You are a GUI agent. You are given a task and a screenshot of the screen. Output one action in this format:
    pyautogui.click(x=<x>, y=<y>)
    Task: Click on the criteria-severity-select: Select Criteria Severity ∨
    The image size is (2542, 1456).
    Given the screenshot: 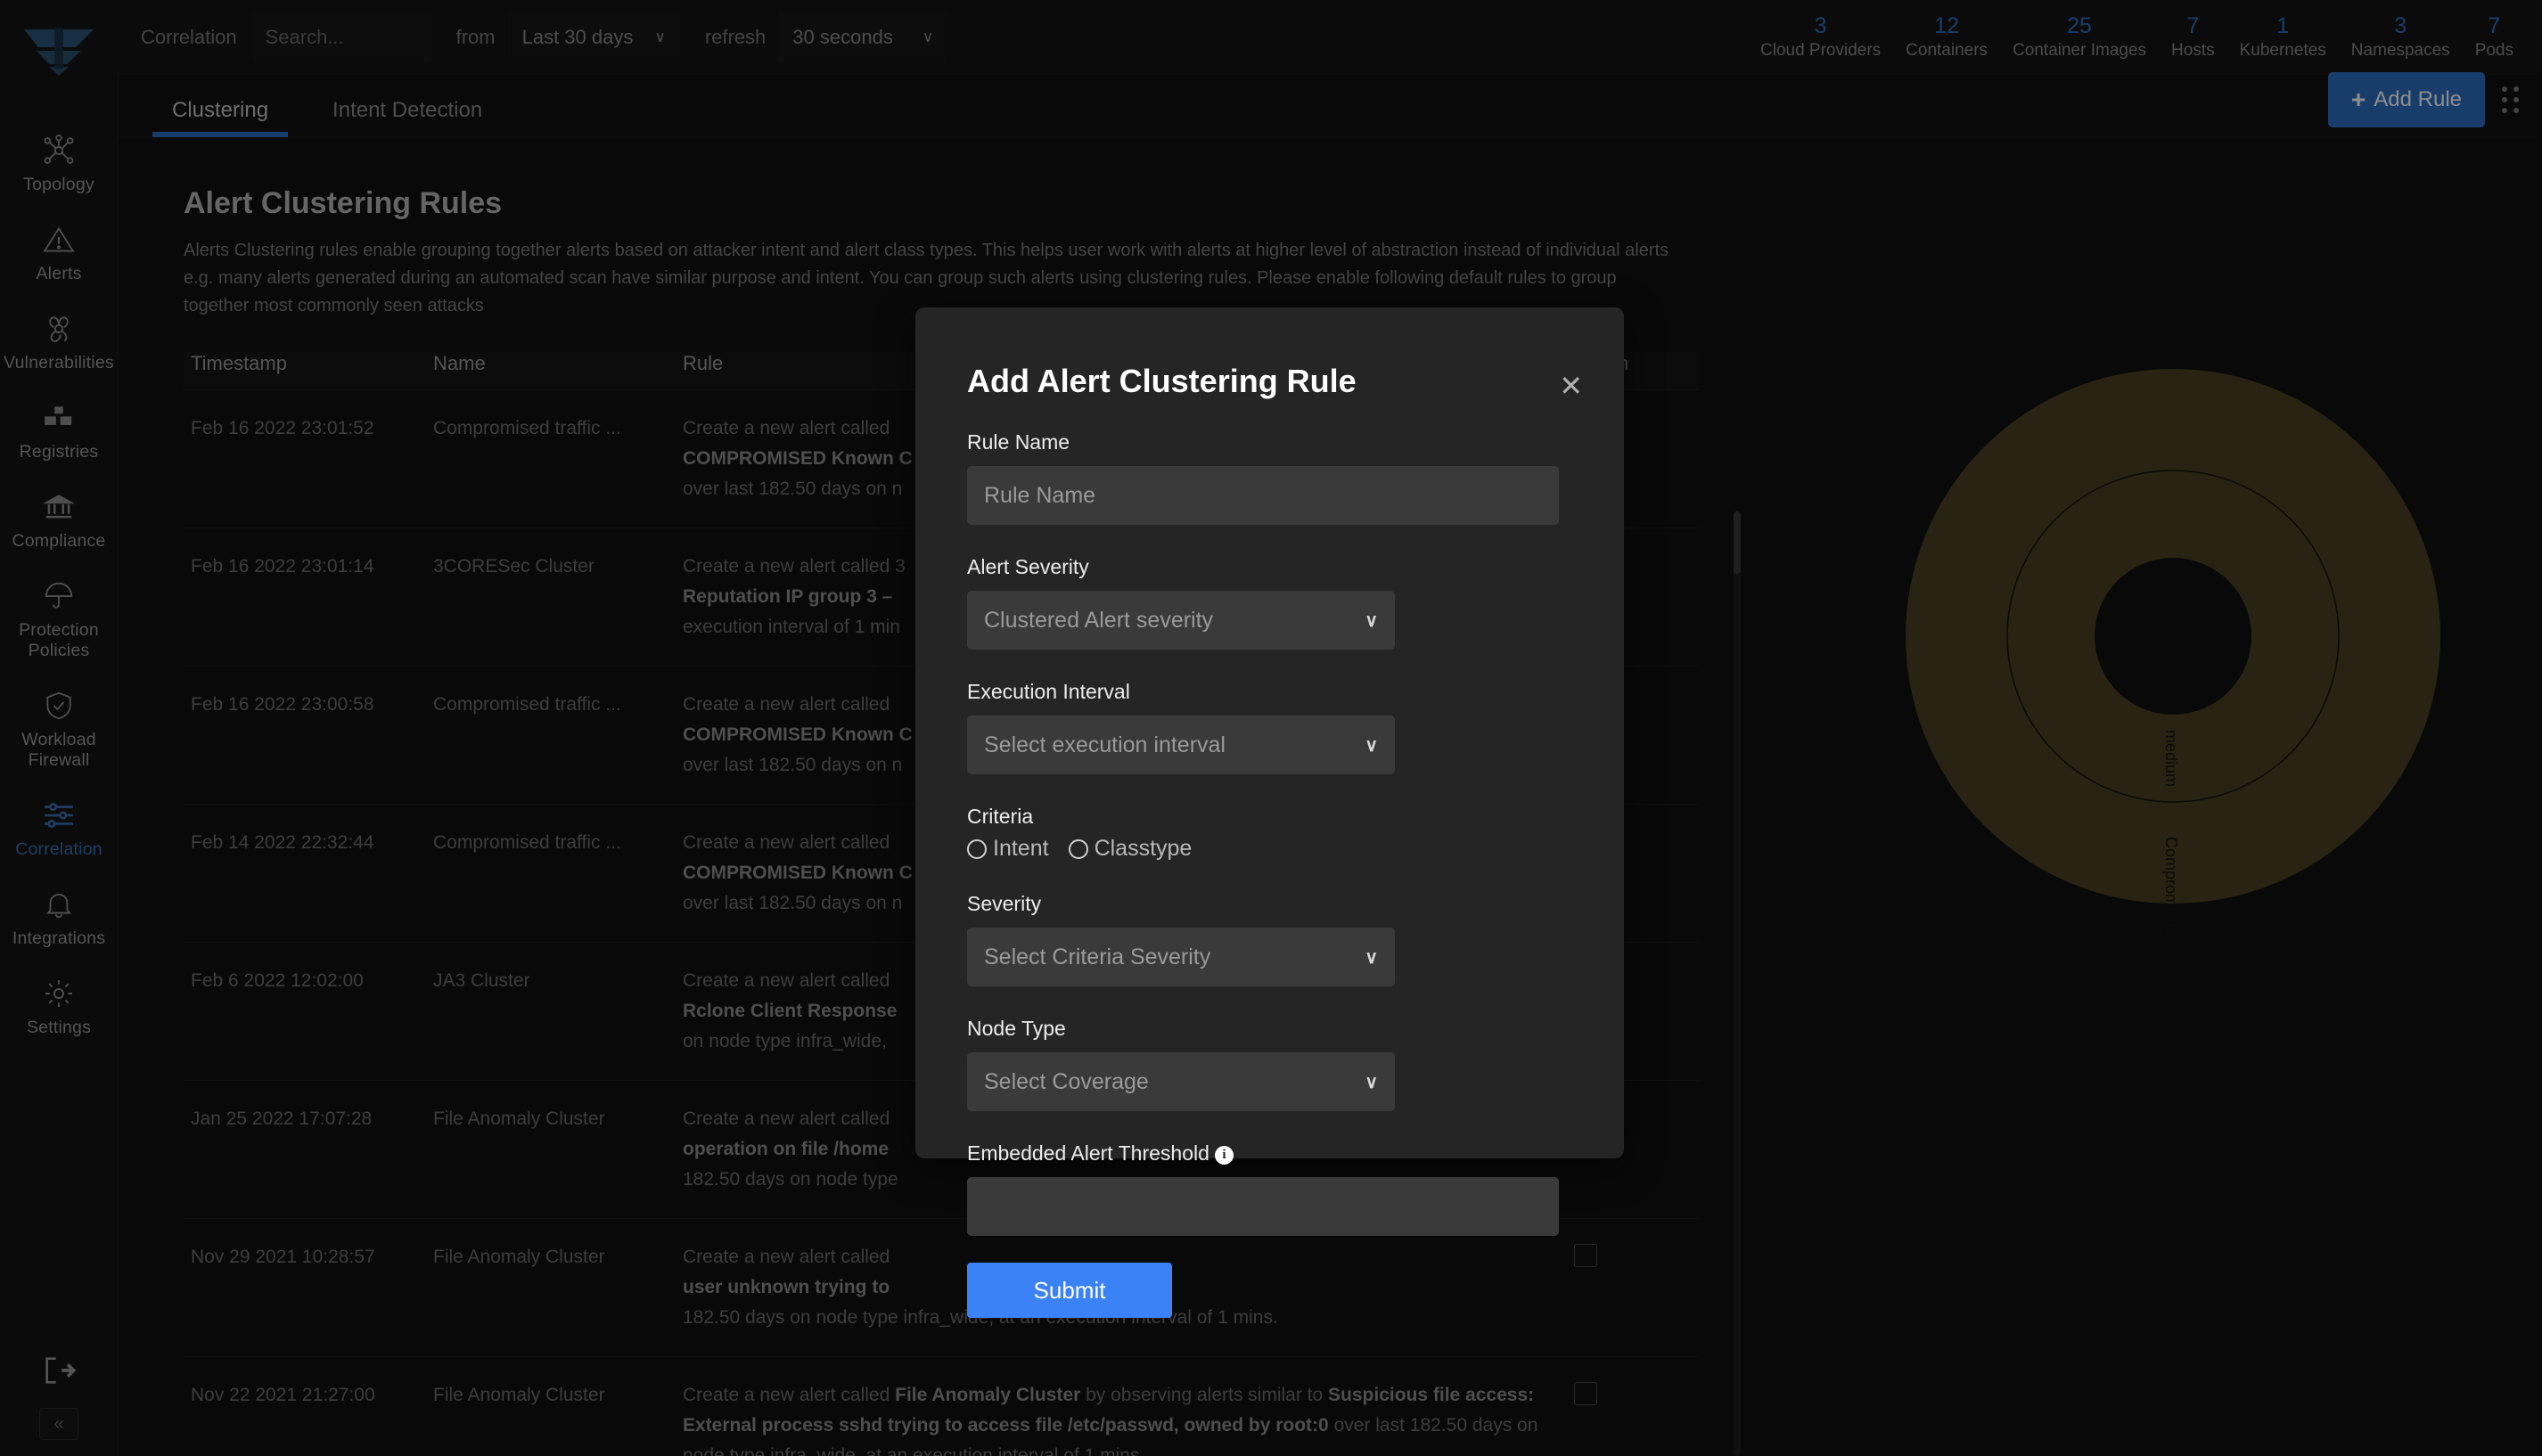 What is the action you would take?
    pyautogui.click(x=1181, y=957)
    